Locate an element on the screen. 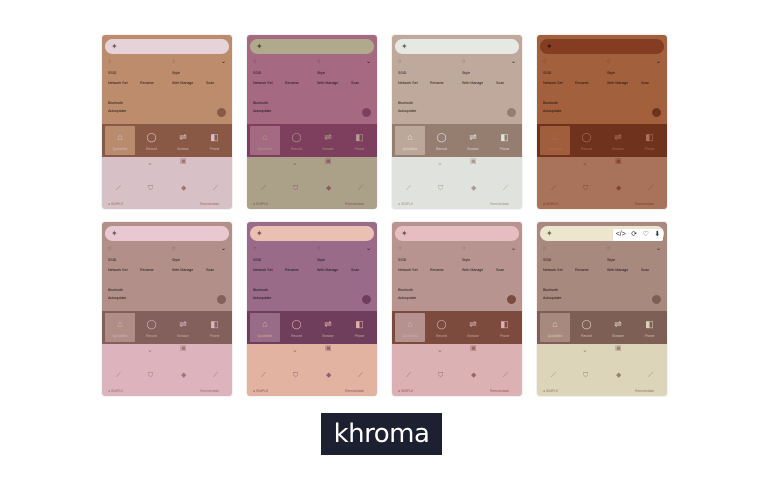 This screenshot has width=768, height=484. code-icon: </> is located at coordinates (621, 235).